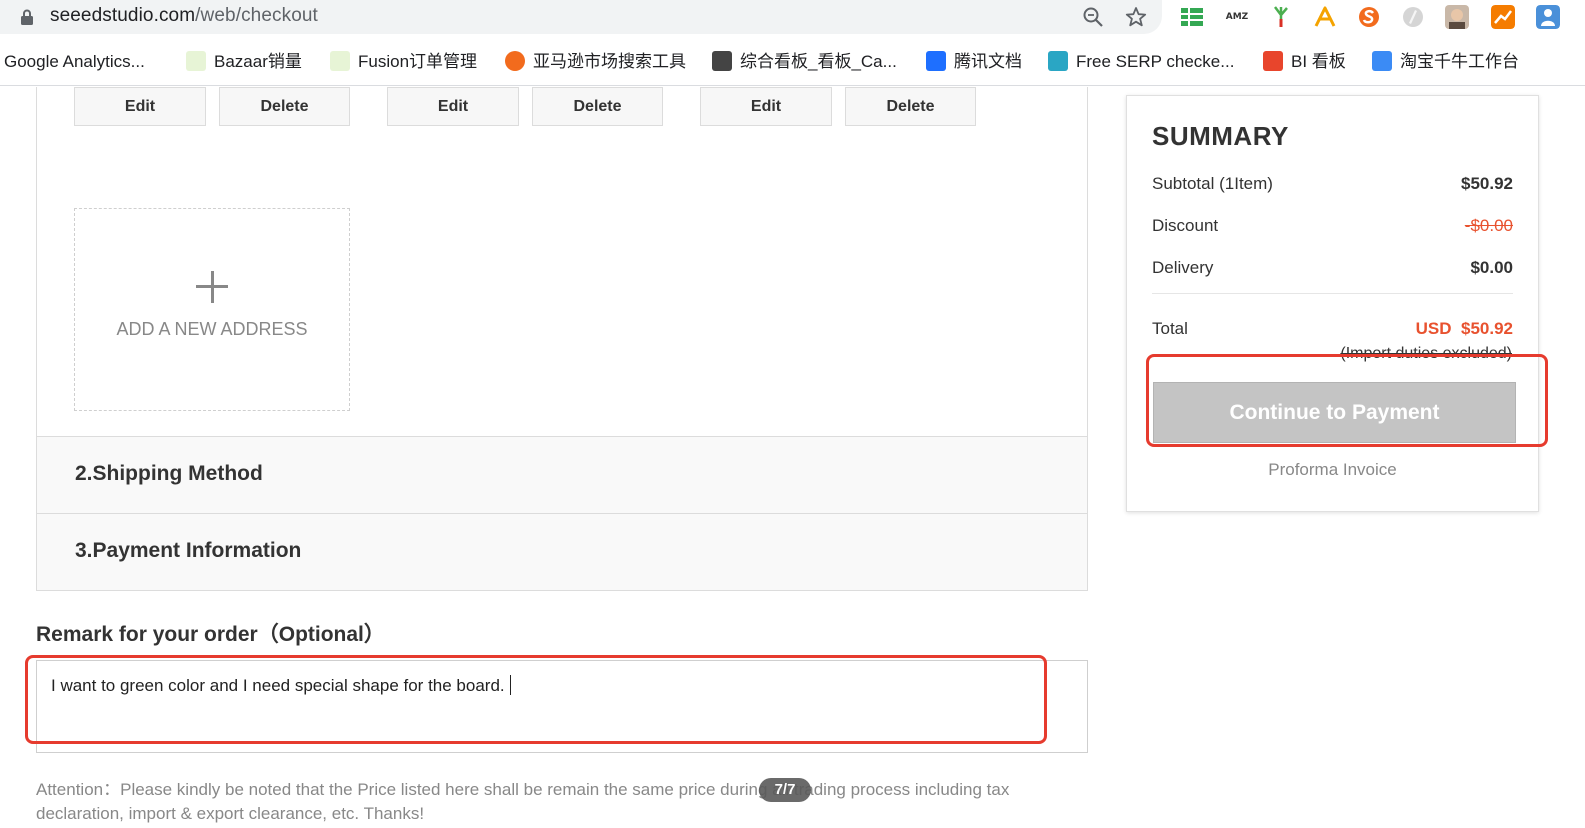 The width and height of the screenshot is (1585, 828). Describe the element at coordinates (212, 329) in the screenshot. I see `add-address-label: ADD A NEW ADDRESS` at that location.